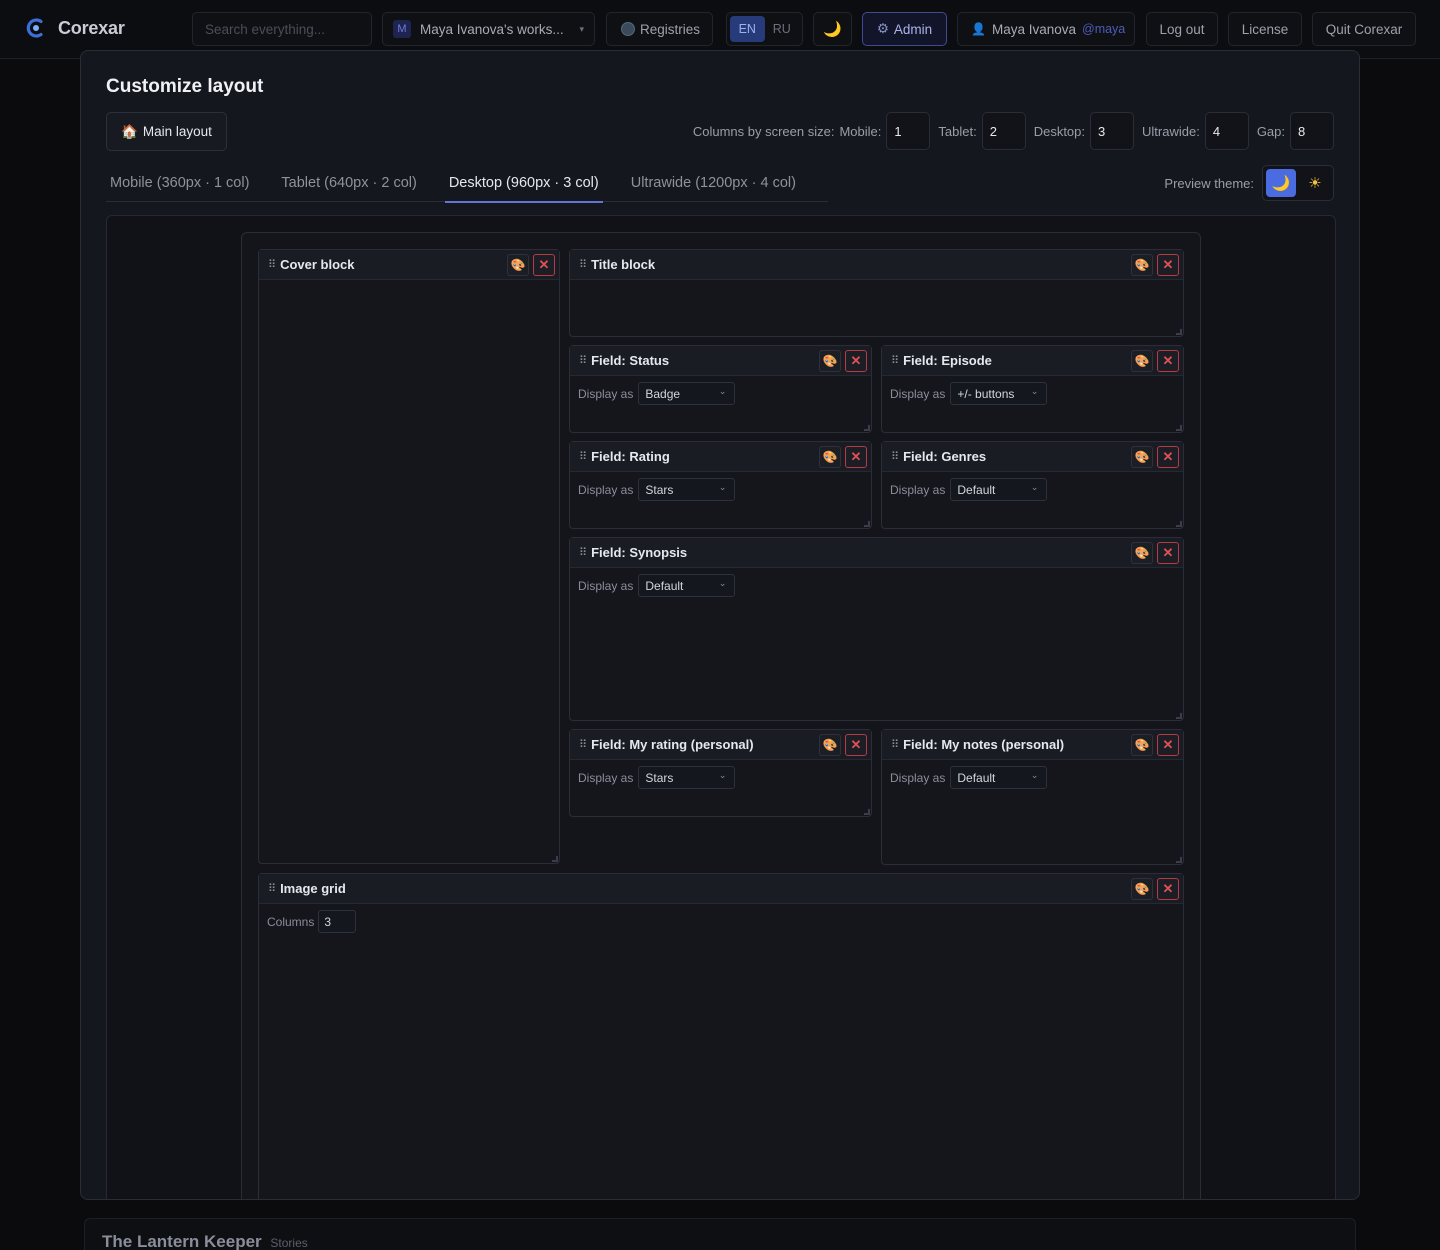 This screenshot has height=1250, width=1440. What do you see at coordinates (409, 556) in the screenshot?
I see `cover-block: ⠿ Cover block 🎨 ✕` at bounding box center [409, 556].